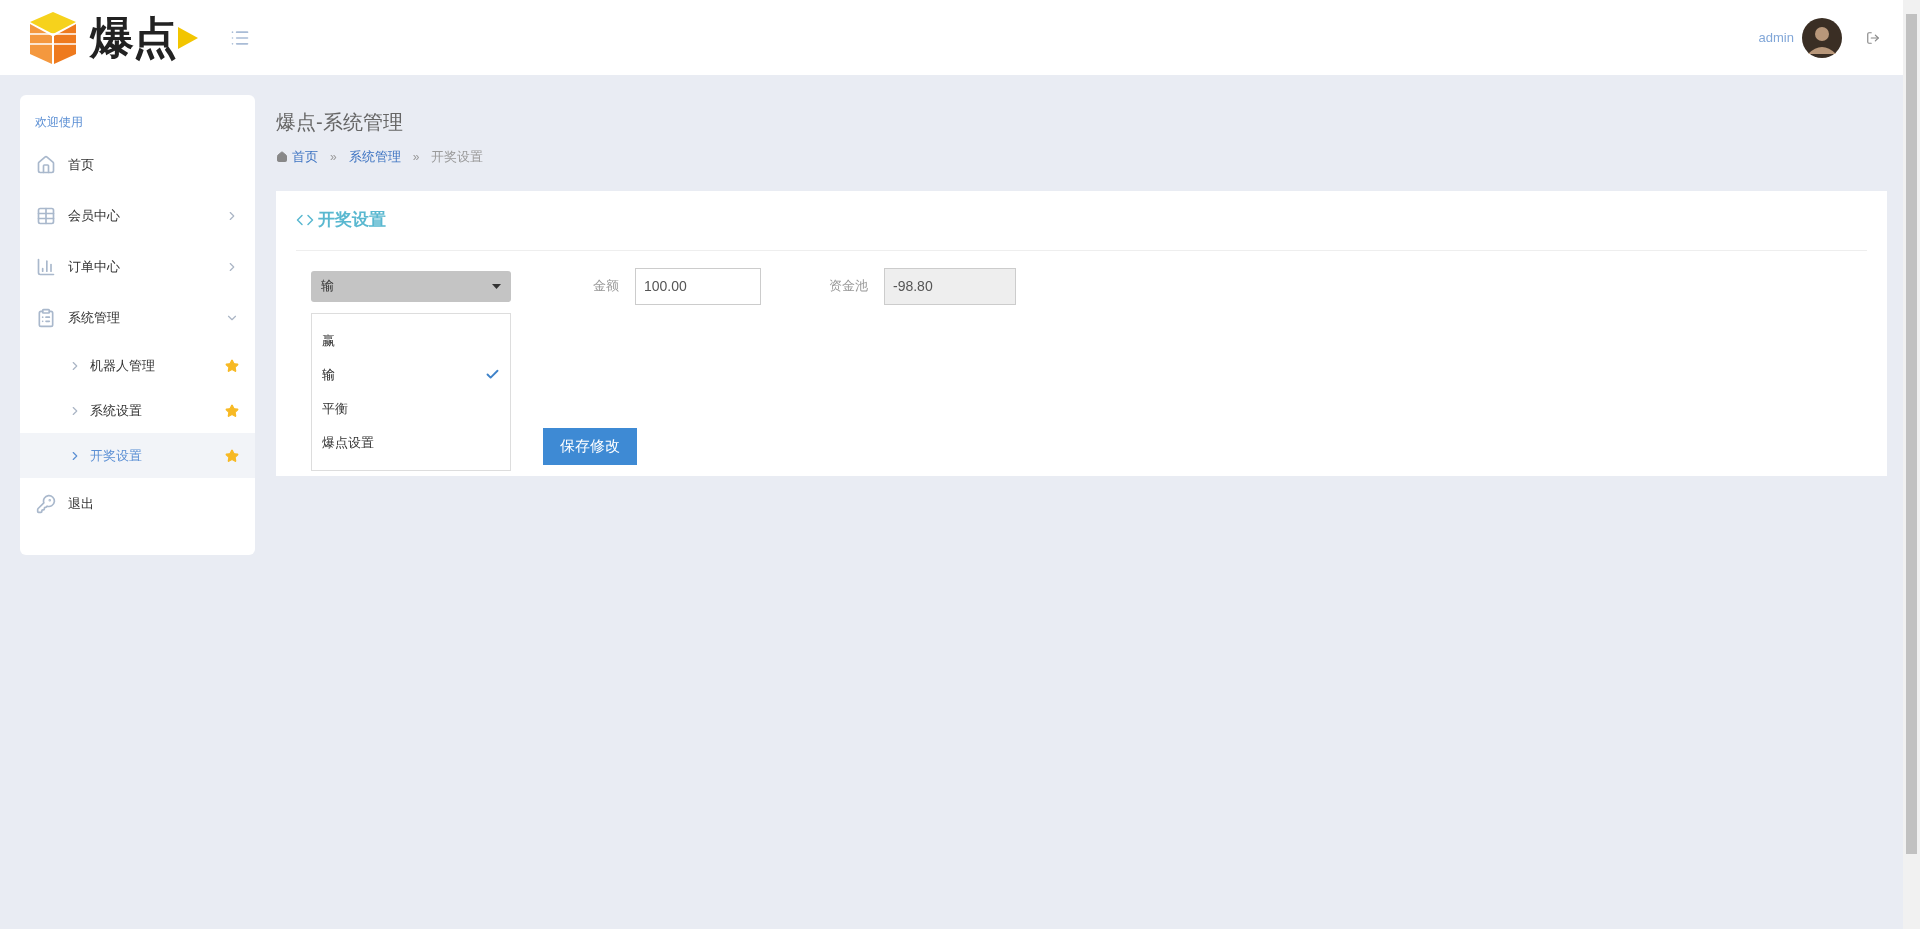 The height and width of the screenshot is (929, 1920). What do you see at coordinates (352, 220) in the screenshot?
I see `card-title: 开奖设置` at bounding box center [352, 220].